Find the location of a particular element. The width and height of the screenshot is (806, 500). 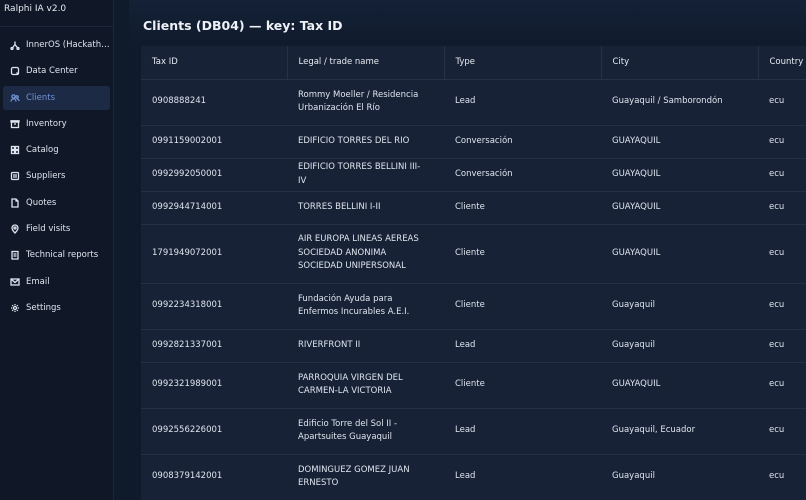

cell-tax-id: 1791949072001 is located at coordinates (214, 254).